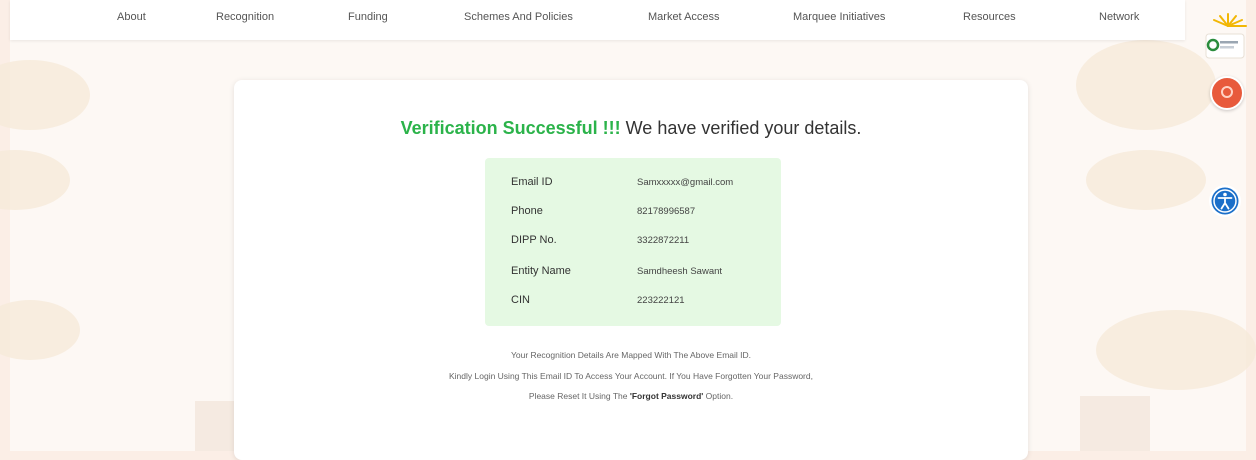  Describe the element at coordinates (1225, 201) in the screenshot. I see `accessibility-icon` at that location.